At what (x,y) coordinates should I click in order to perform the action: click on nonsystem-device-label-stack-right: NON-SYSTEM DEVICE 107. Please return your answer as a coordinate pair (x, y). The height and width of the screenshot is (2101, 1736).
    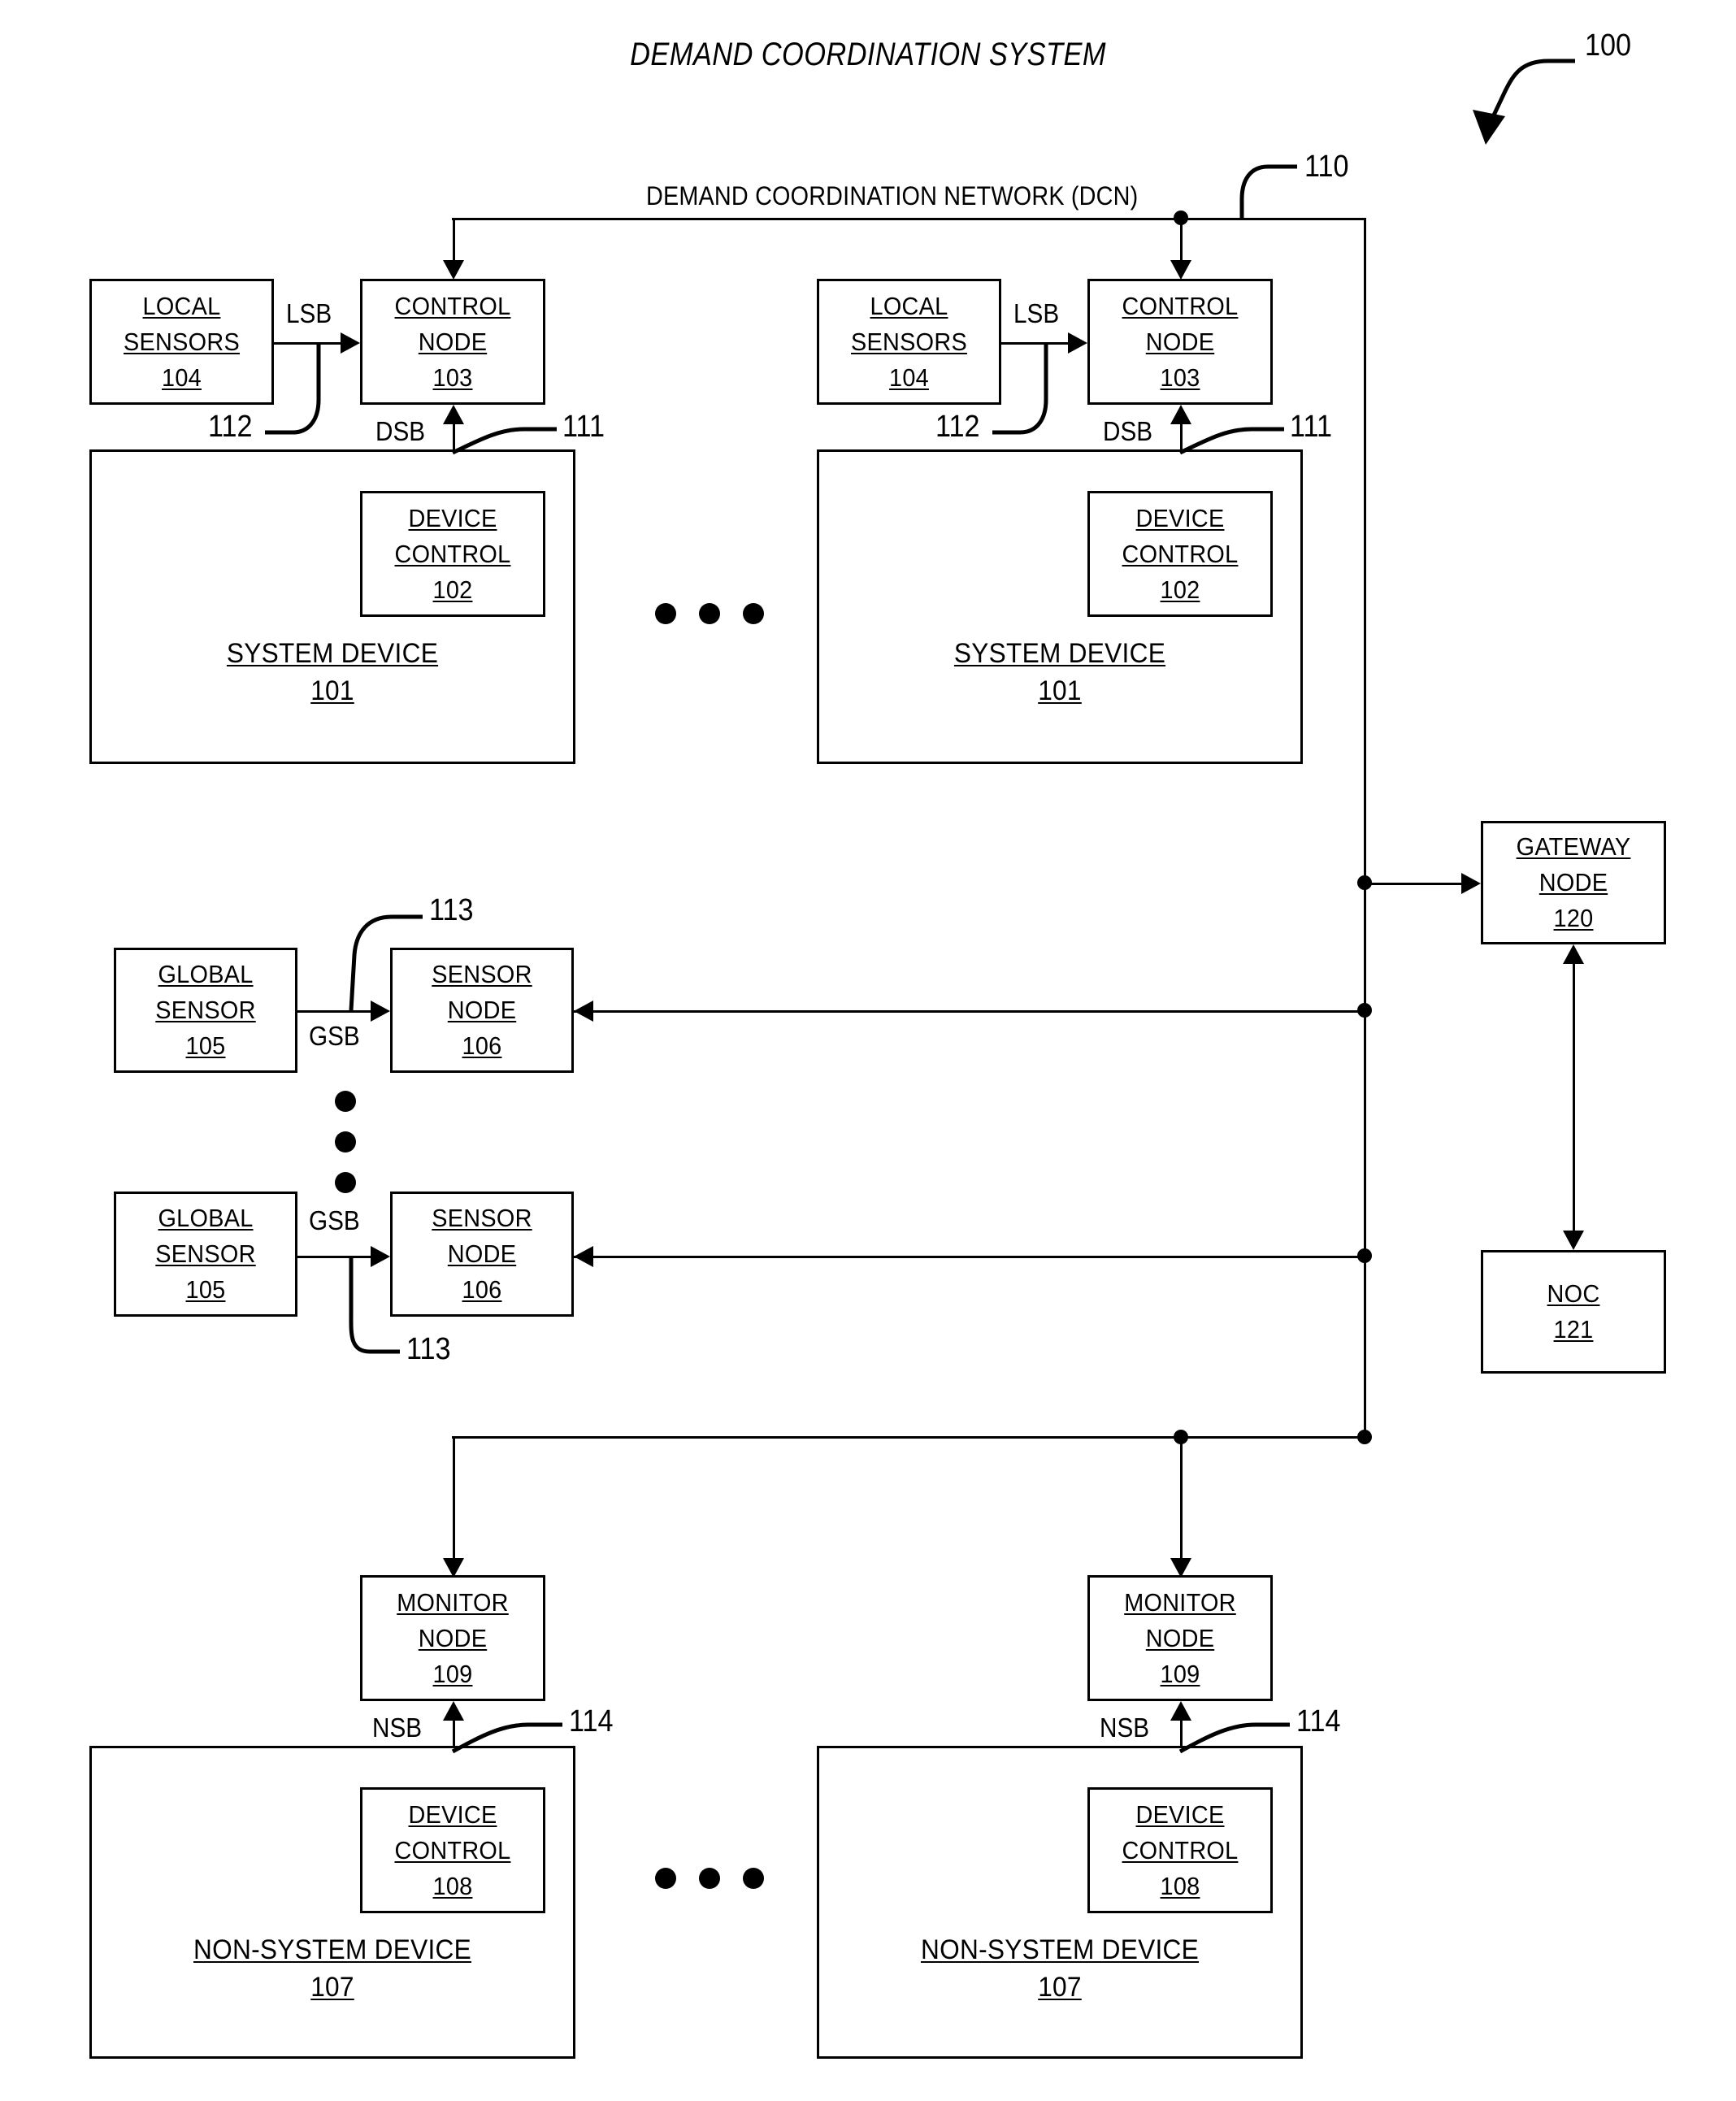
    Looking at the image, I should click on (1059, 1968).